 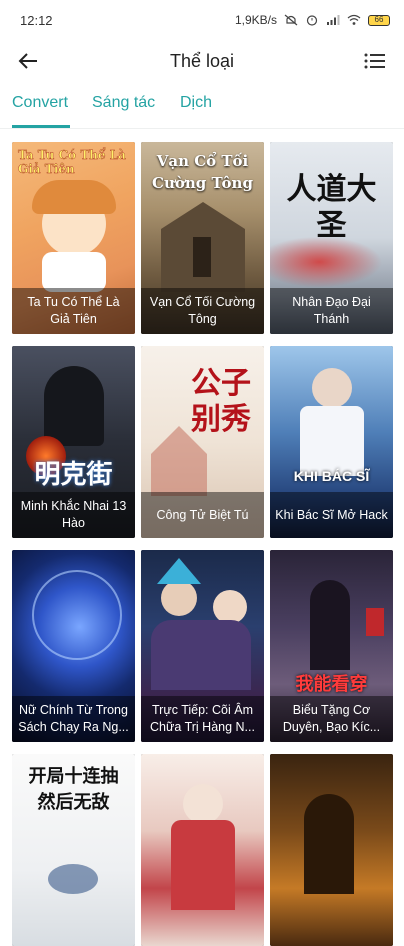 I want to click on tab-indicator, so click(x=41, y=126).